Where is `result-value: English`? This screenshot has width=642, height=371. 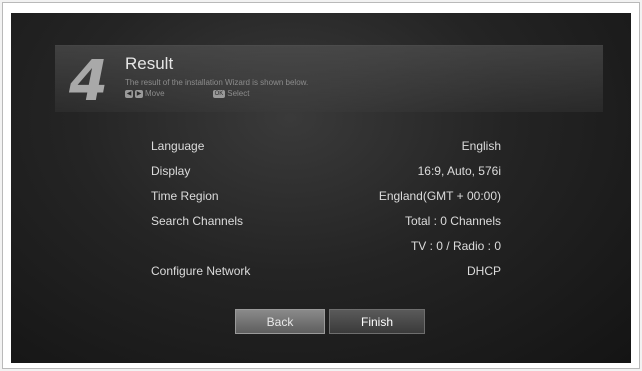
result-value: English is located at coordinates (481, 146).